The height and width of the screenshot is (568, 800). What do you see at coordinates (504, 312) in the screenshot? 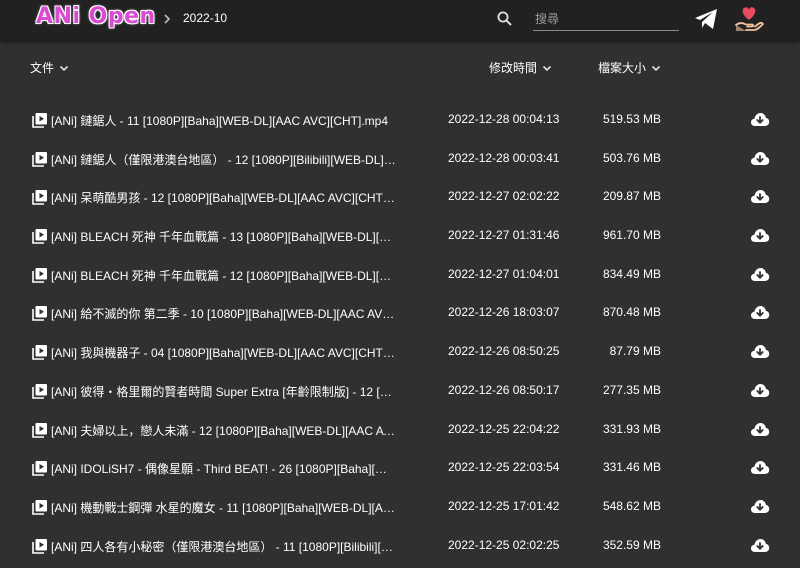
I see `file-modified-time: 2022-12-26 18:03:07` at bounding box center [504, 312].